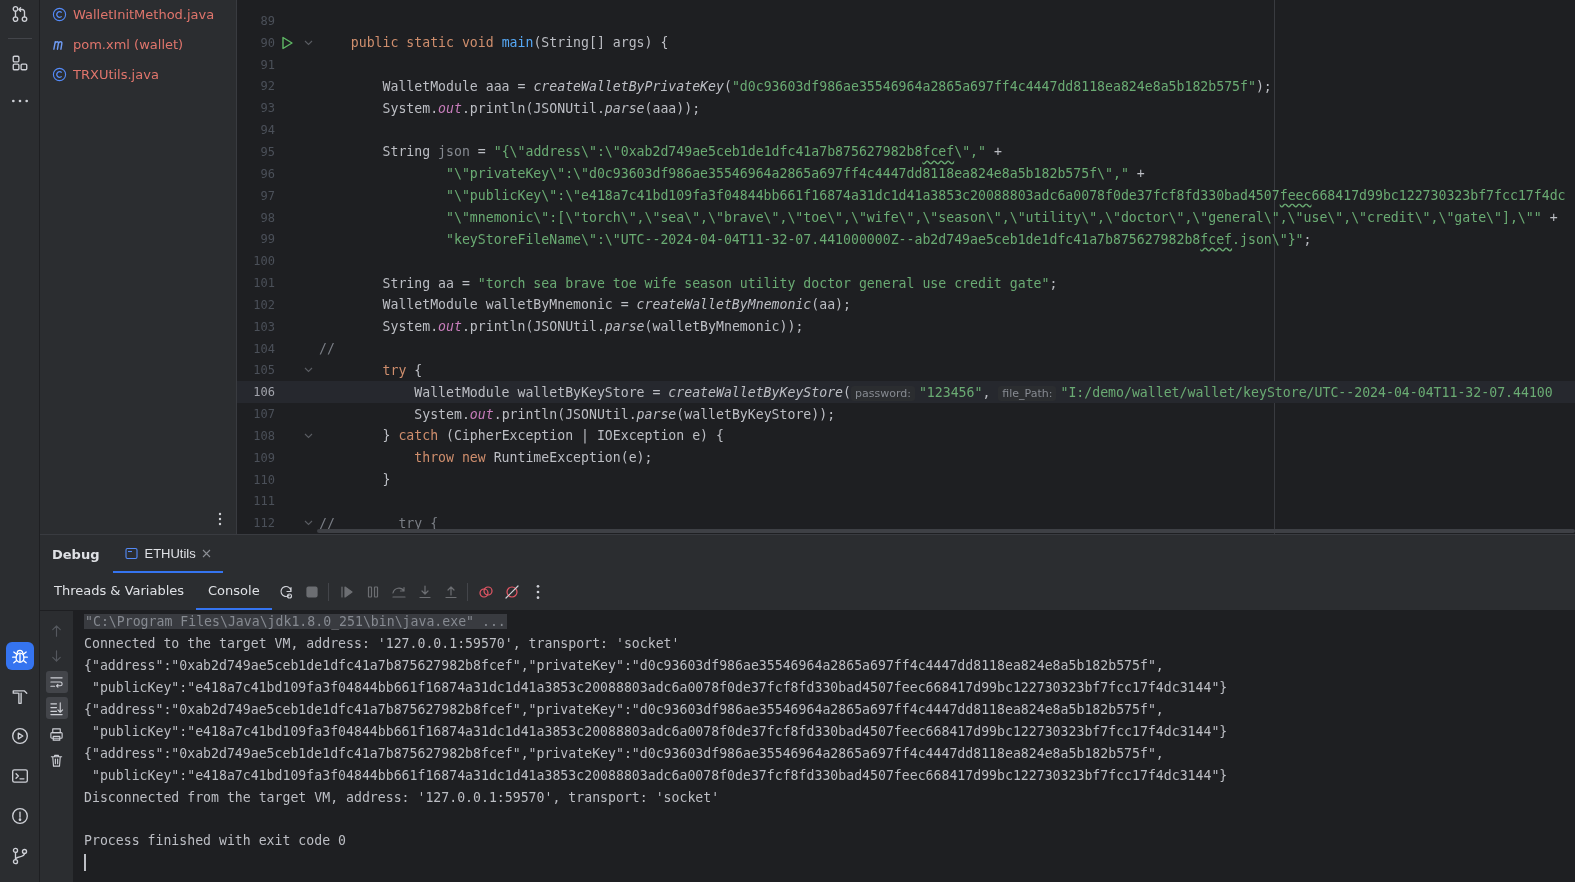 The image size is (1575, 882). What do you see at coordinates (719, 283) in the screenshot?
I see `code-line: String aa = "torch sea brave toe wife season utility doctor general use credit gate";` at bounding box center [719, 283].